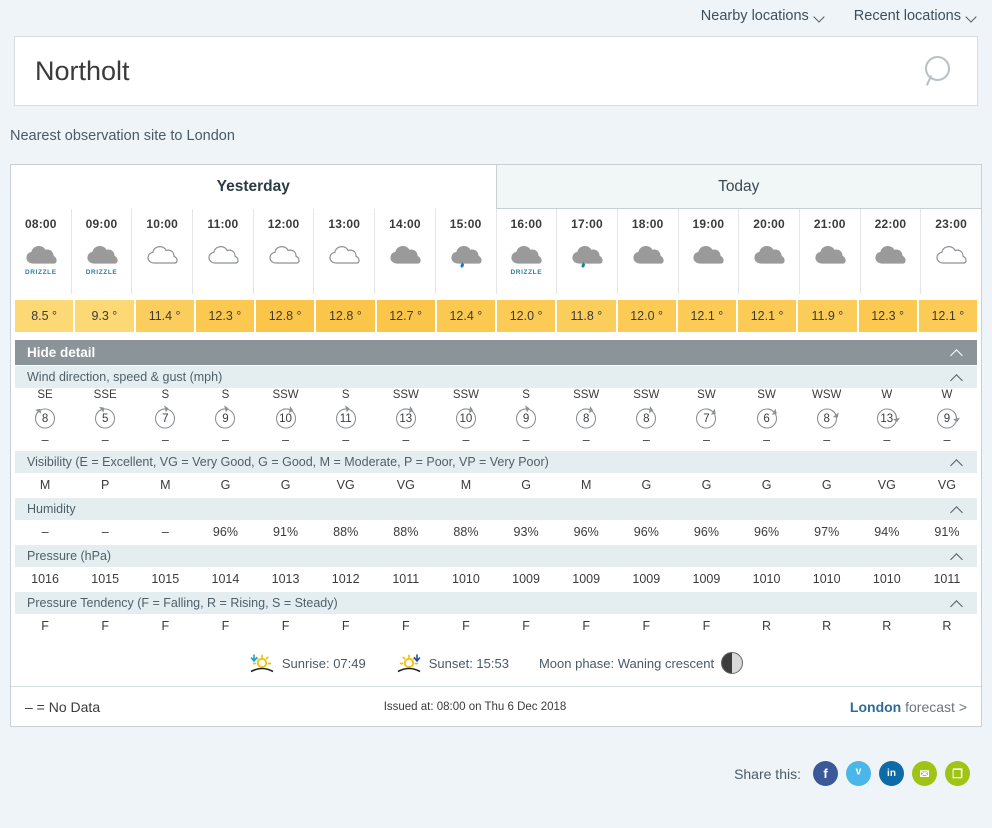 The image size is (992, 828). I want to click on hour-label: 23:00, so click(950, 224).